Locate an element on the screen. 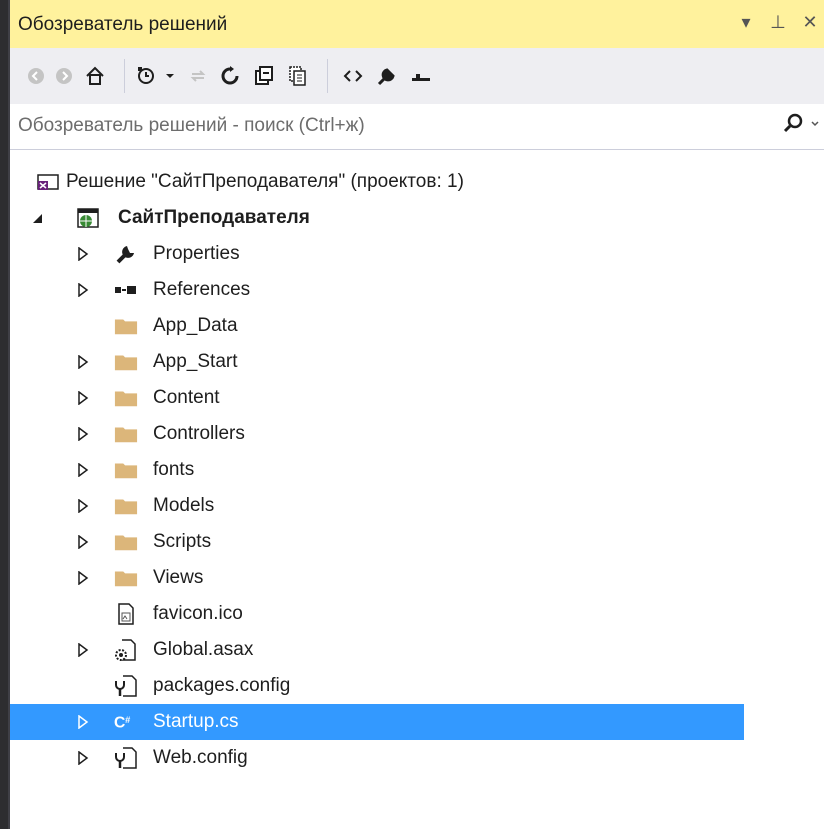  panel-controls: ▾ ⊥ ✕ is located at coordinates (778, 22).